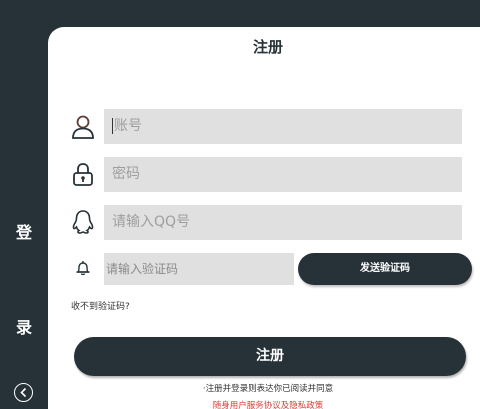  What do you see at coordinates (199, 269) in the screenshot?
I see `verification-code-input: 请输入验证码` at bounding box center [199, 269].